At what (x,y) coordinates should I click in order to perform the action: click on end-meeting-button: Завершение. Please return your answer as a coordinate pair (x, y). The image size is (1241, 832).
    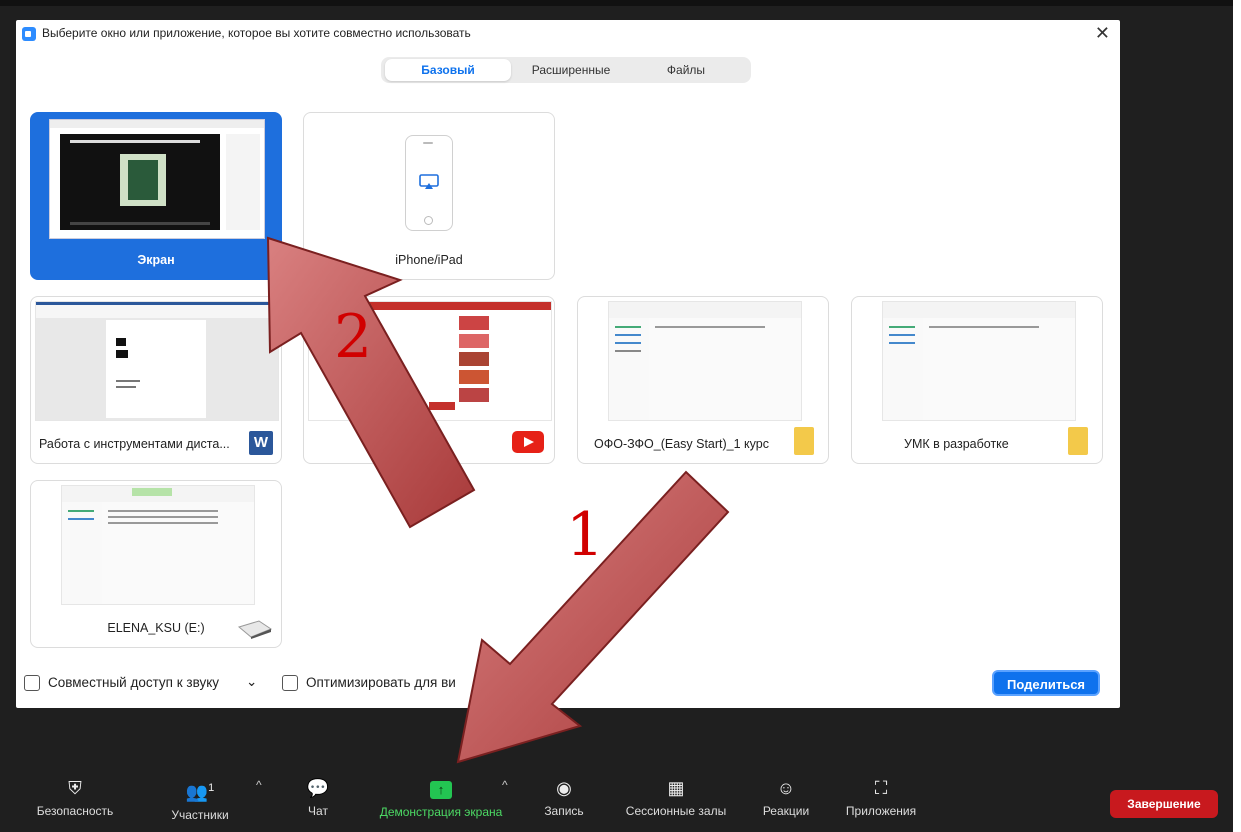
    Looking at the image, I should click on (1164, 804).